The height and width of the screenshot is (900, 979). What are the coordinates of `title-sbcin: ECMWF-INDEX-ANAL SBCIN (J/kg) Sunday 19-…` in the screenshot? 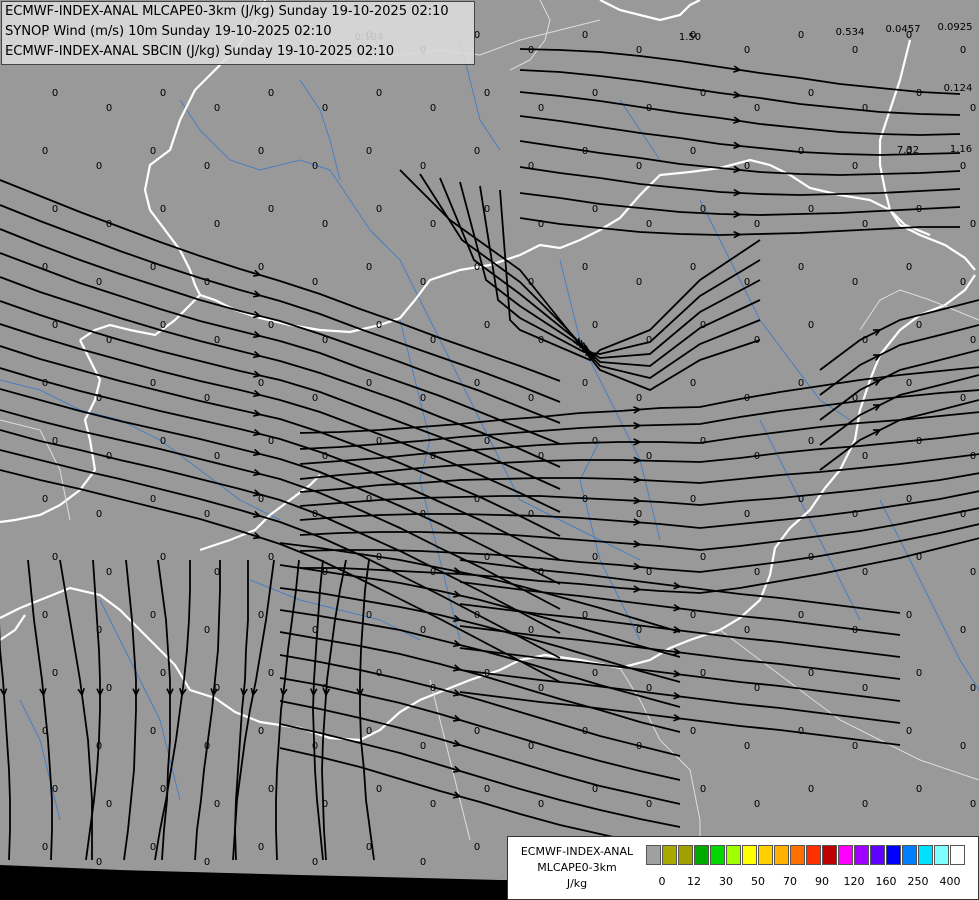 It's located at (200, 51).